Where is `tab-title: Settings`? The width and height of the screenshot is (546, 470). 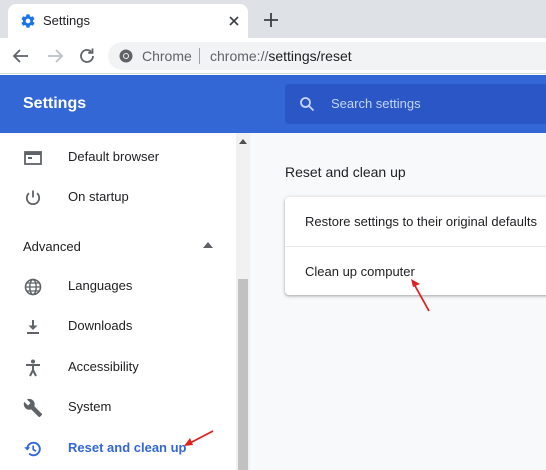
tab-title: Settings is located at coordinates (66, 20).